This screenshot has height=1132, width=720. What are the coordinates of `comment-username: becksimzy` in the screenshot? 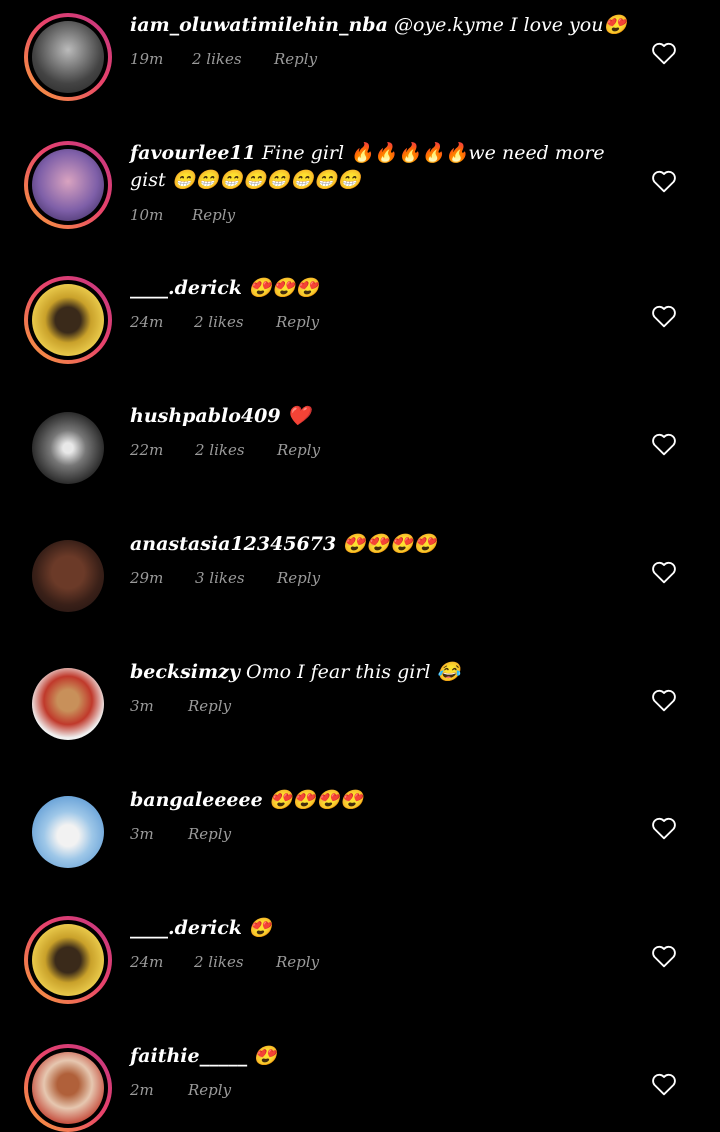 It's located at (185, 672).